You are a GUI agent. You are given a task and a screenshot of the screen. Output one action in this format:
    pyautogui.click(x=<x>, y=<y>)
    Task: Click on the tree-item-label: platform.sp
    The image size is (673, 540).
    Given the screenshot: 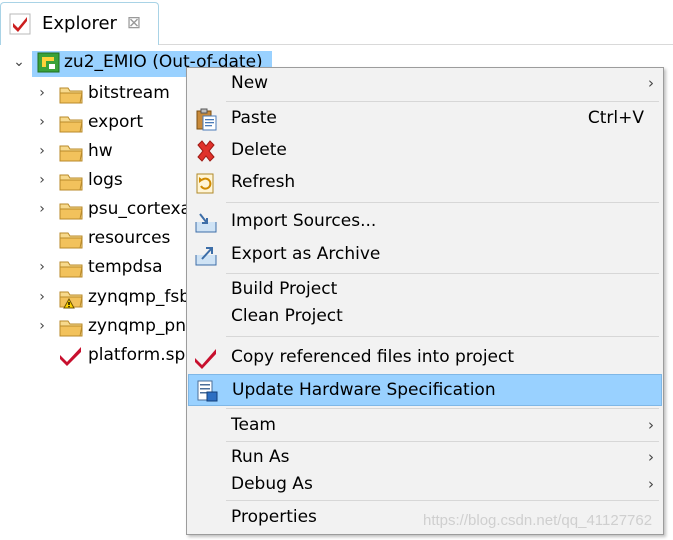 What is the action you would take?
    pyautogui.click(x=137, y=355)
    